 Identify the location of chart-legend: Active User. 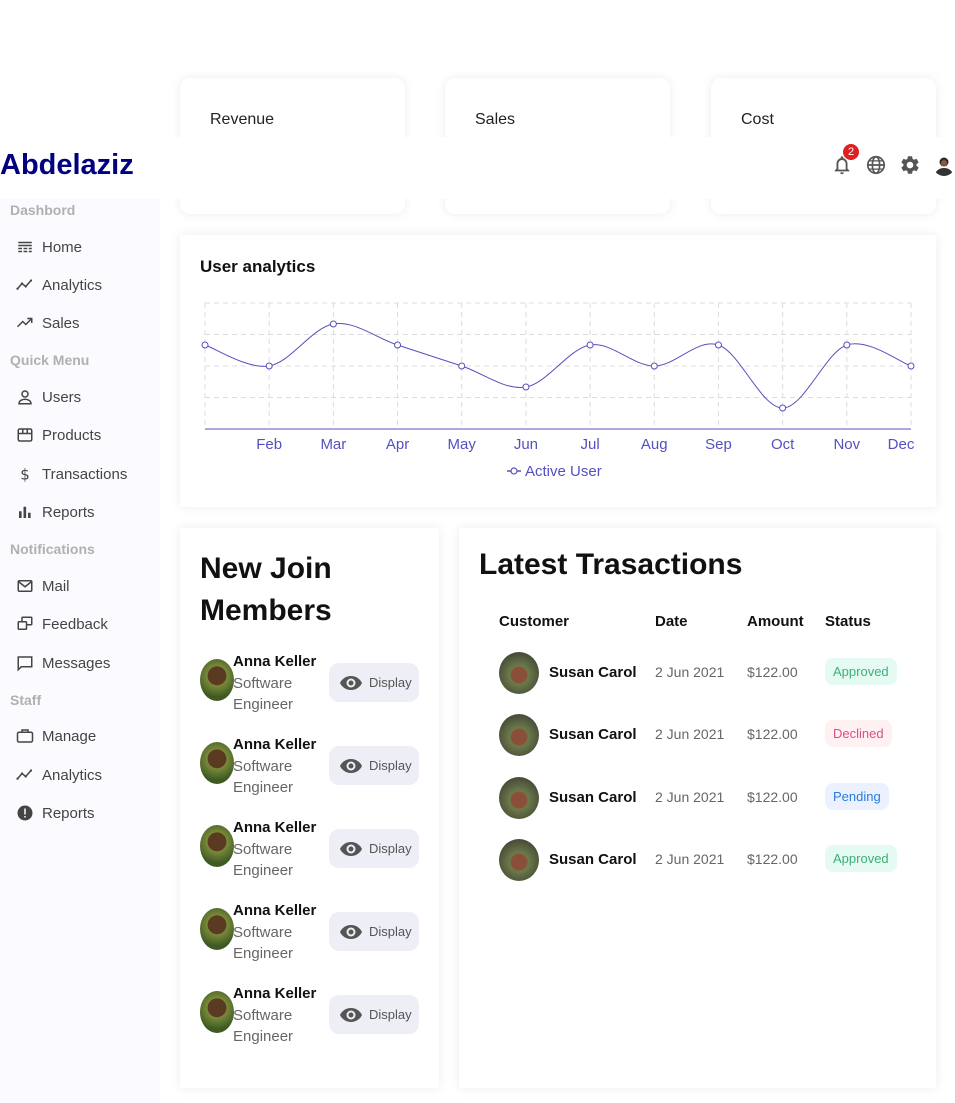
(554, 471).